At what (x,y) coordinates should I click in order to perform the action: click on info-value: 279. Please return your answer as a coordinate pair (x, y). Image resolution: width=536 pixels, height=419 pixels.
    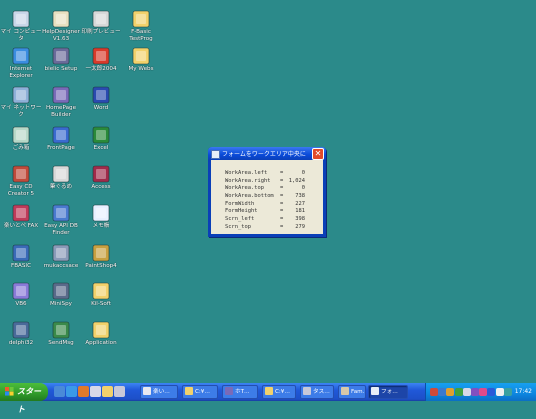
    Looking at the image, I should click on (300, 226).